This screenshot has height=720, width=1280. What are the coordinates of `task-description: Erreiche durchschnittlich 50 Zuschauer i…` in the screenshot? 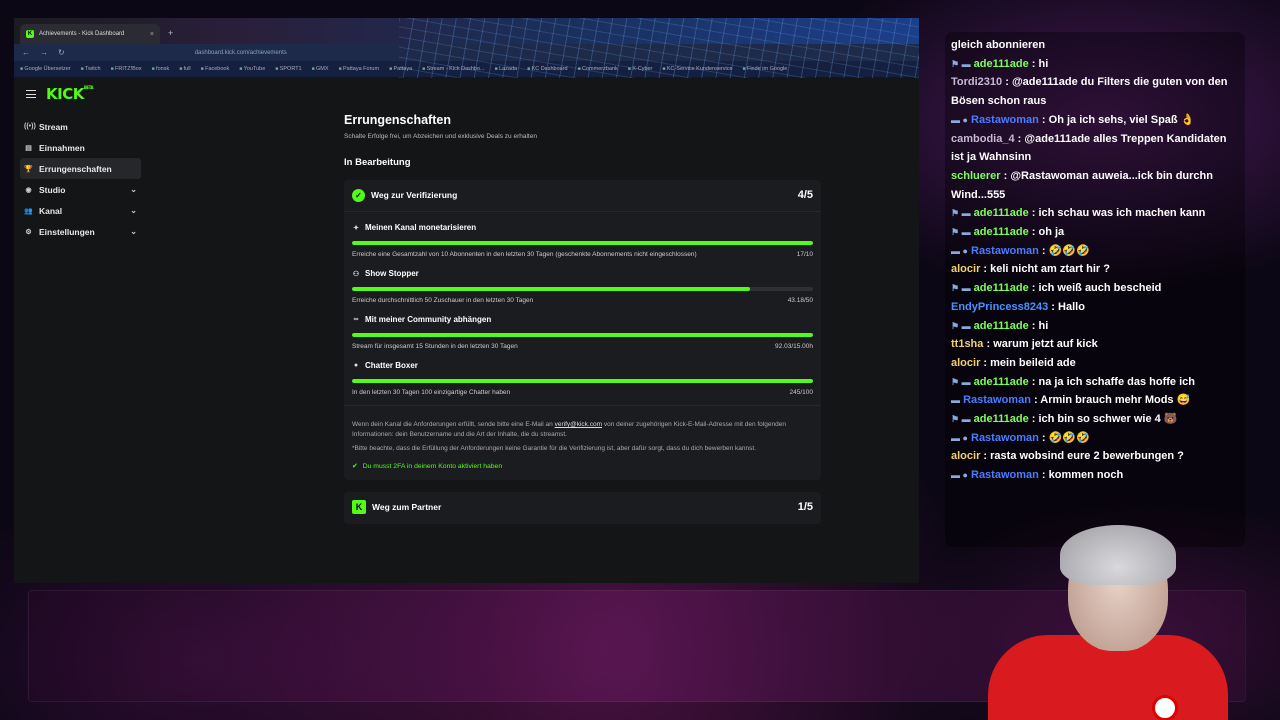 It's located at (443, 300).